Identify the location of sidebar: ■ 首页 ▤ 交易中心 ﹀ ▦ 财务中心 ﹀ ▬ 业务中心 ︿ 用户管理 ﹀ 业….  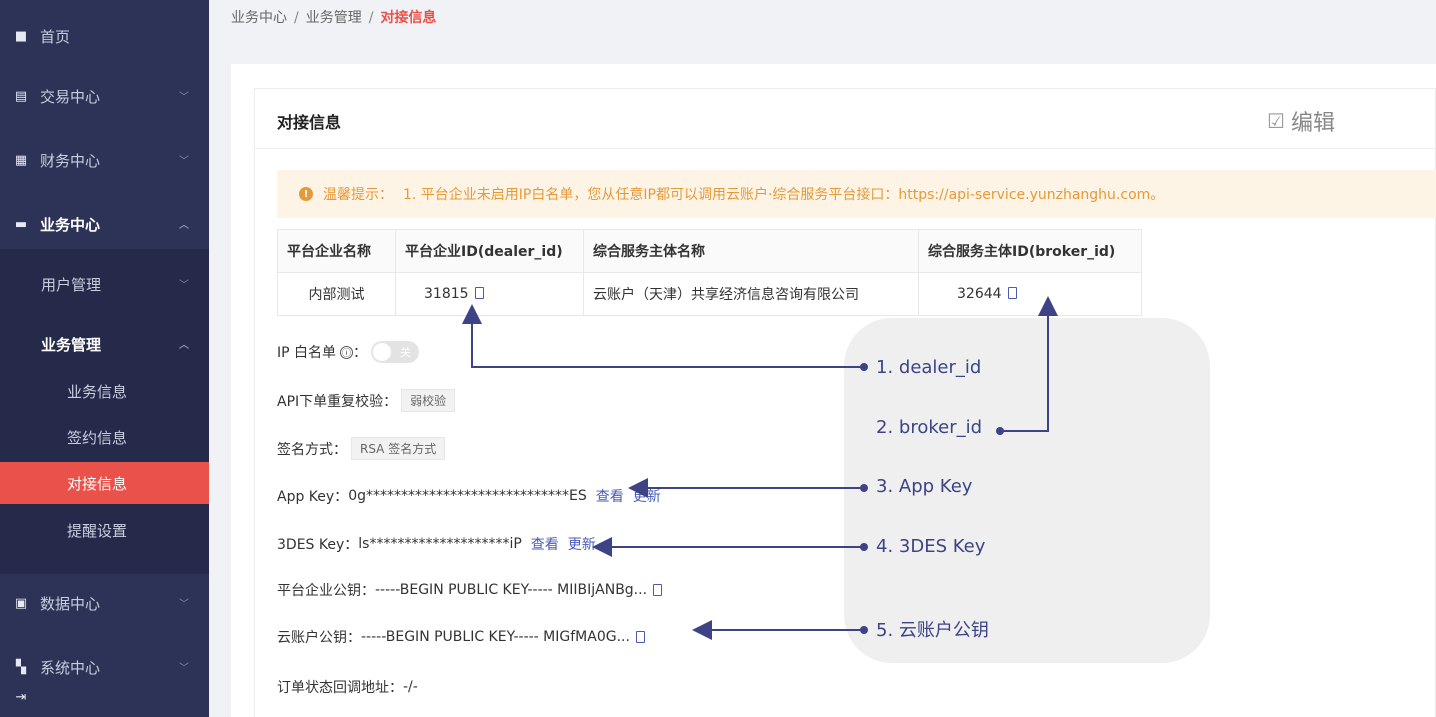
(104, 358).